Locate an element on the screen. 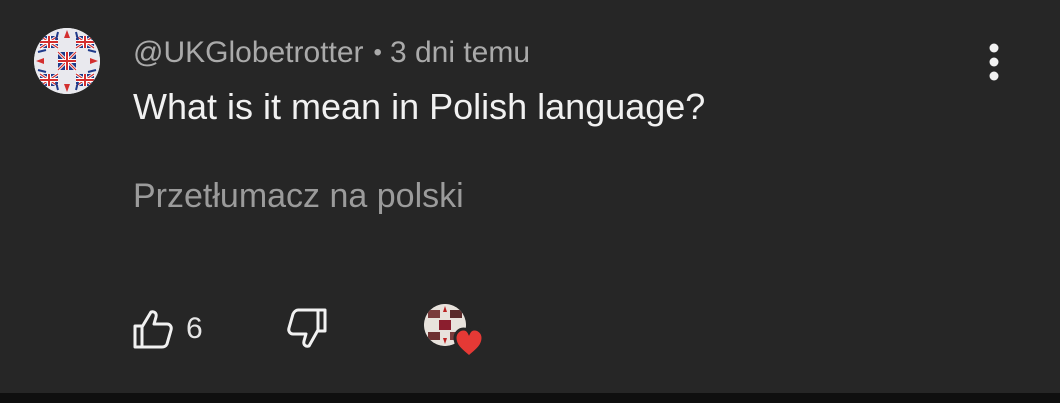 This screenshot has width=1060, height=403. dislike-button is located at coordinates (309, 329).